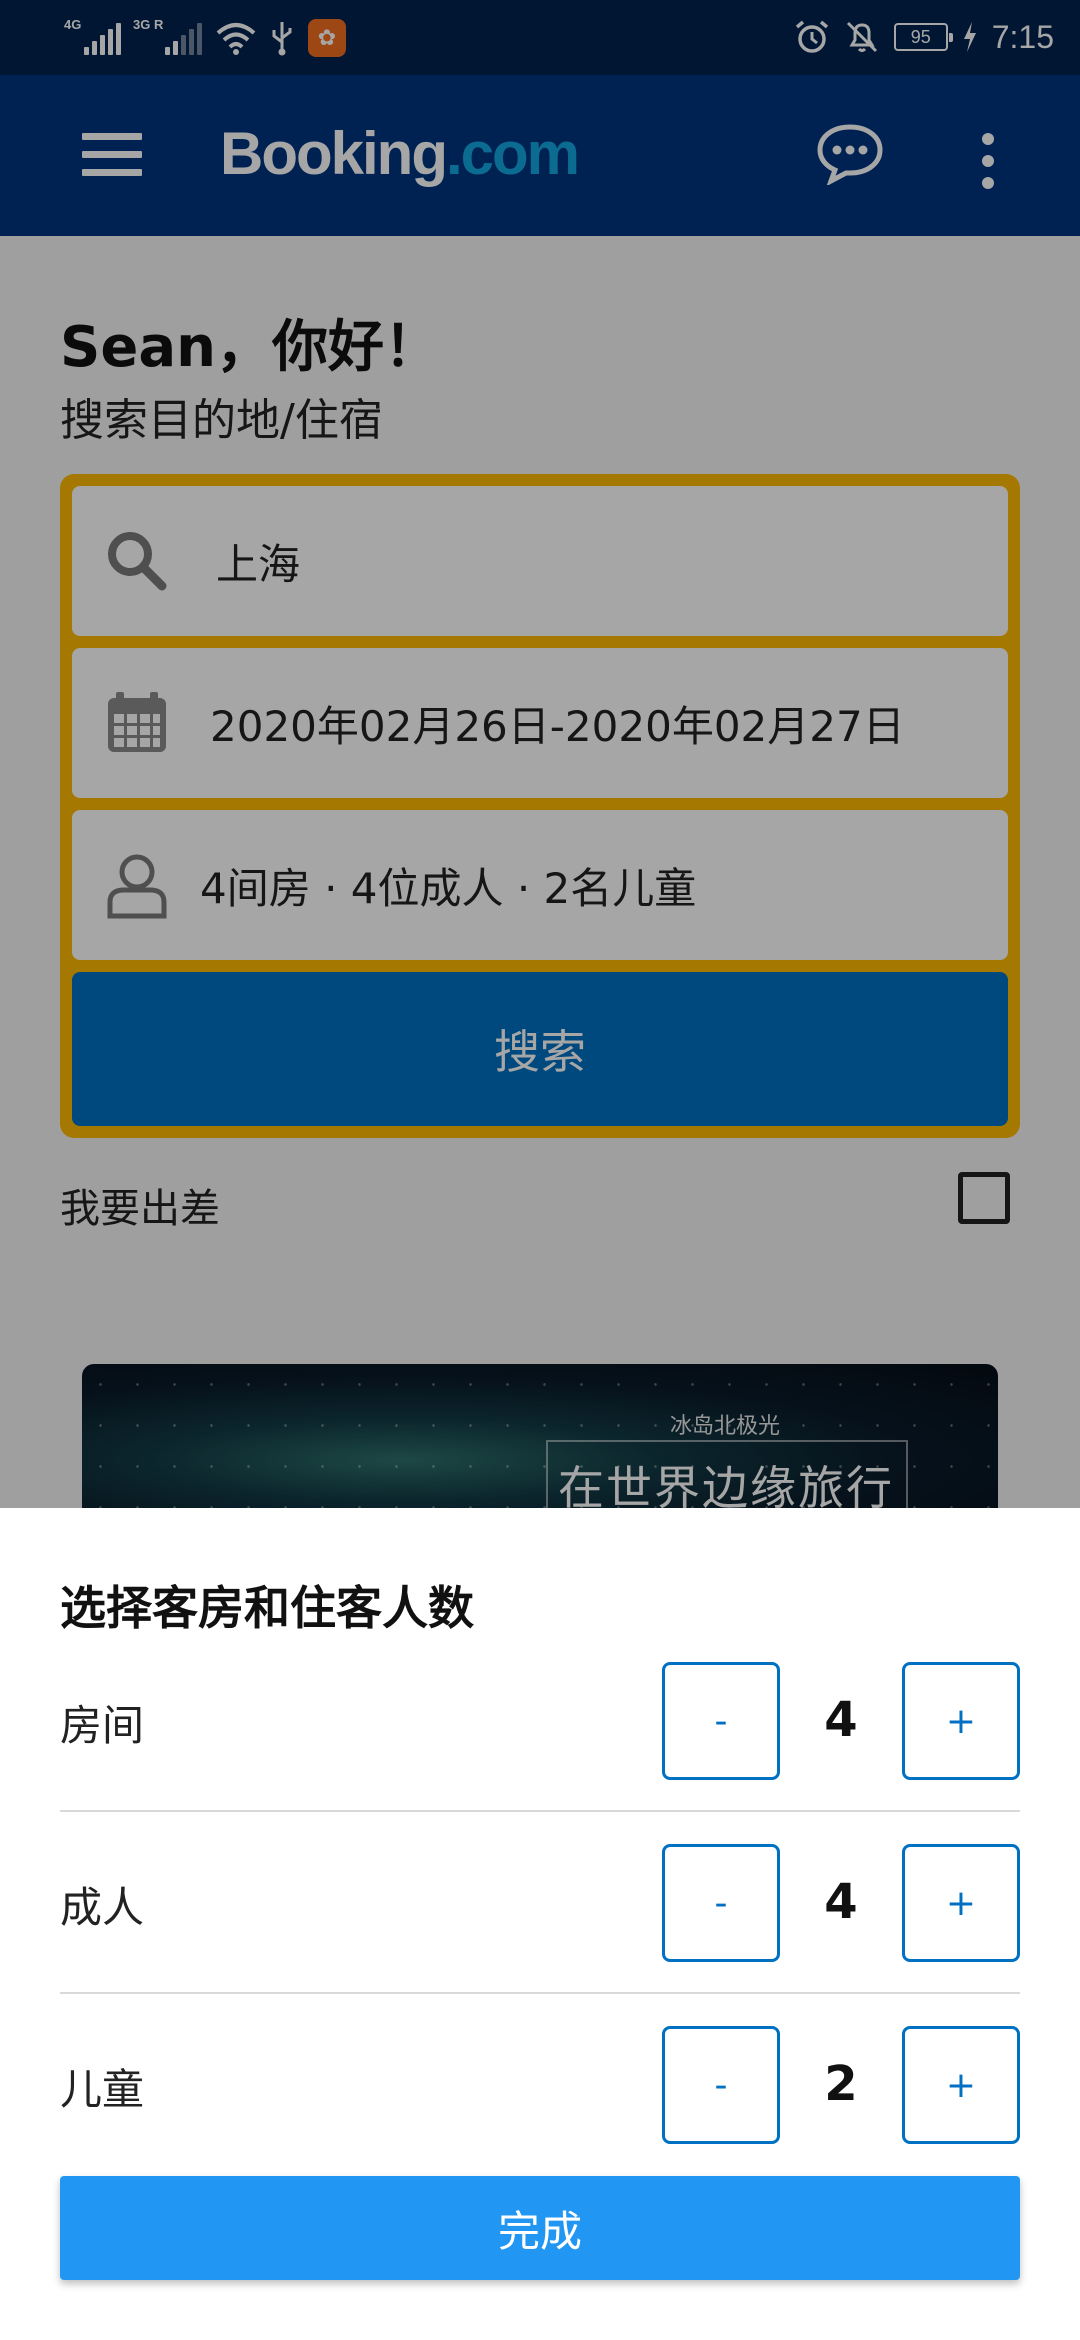  I want to click on children-label: 儿童, so click(102, 2089).